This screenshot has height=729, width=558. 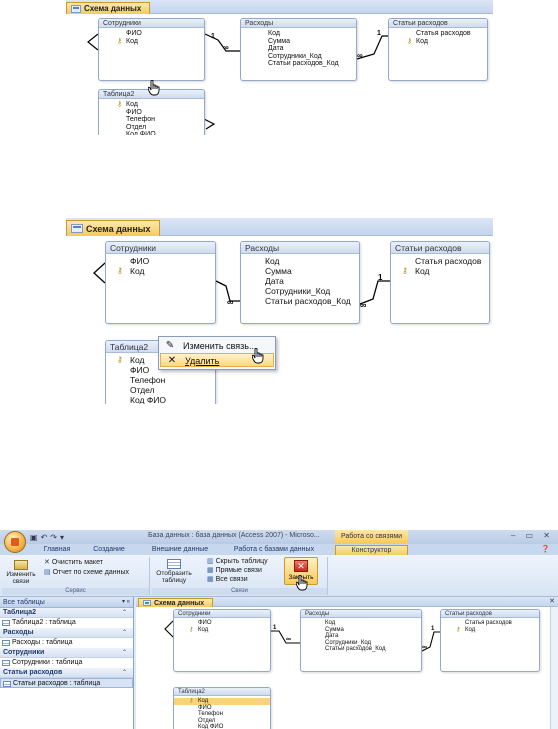 What do you see at coordinates (274, 550) in the screenshot?
I see `tab-database-tools: Работа с базами данных` at bounding box center [274, 550].